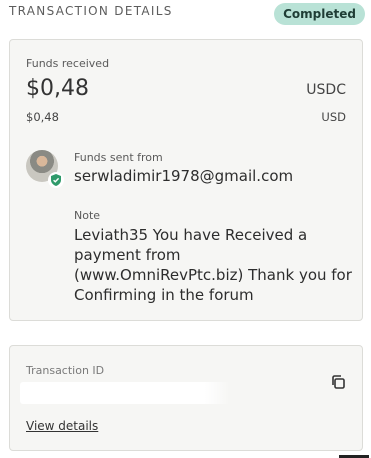 The image size is (371, 458). I want to click on copy-icon, so click(338, 382).